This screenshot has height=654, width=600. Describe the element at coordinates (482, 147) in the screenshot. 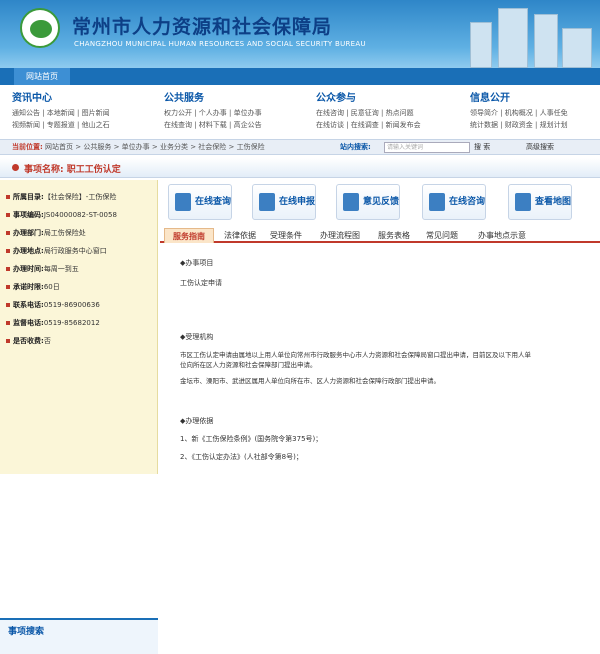

I see `search-button: 搜 索` at that location.